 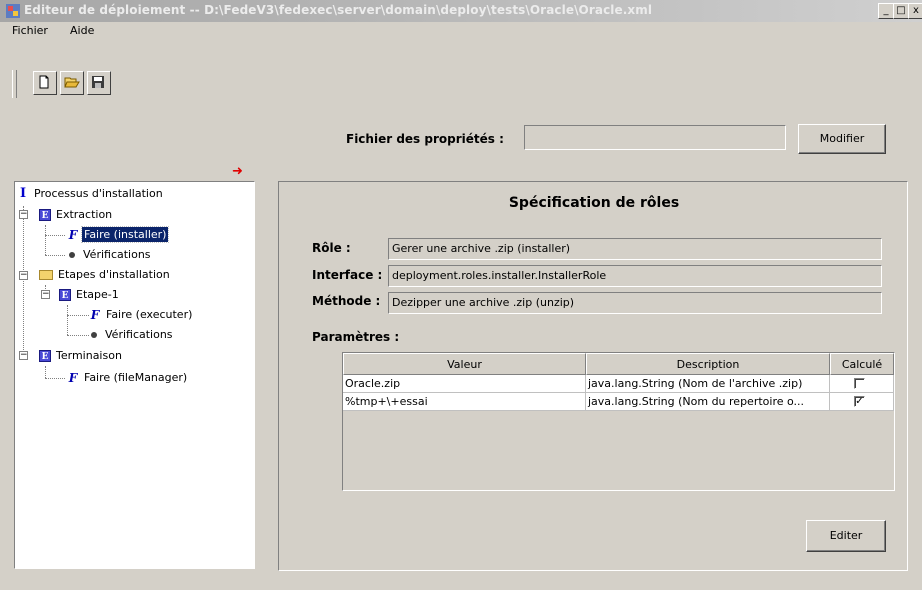 I want to click on tree-node-install-process: I Processus d'installation, so click(x=91, y=193).